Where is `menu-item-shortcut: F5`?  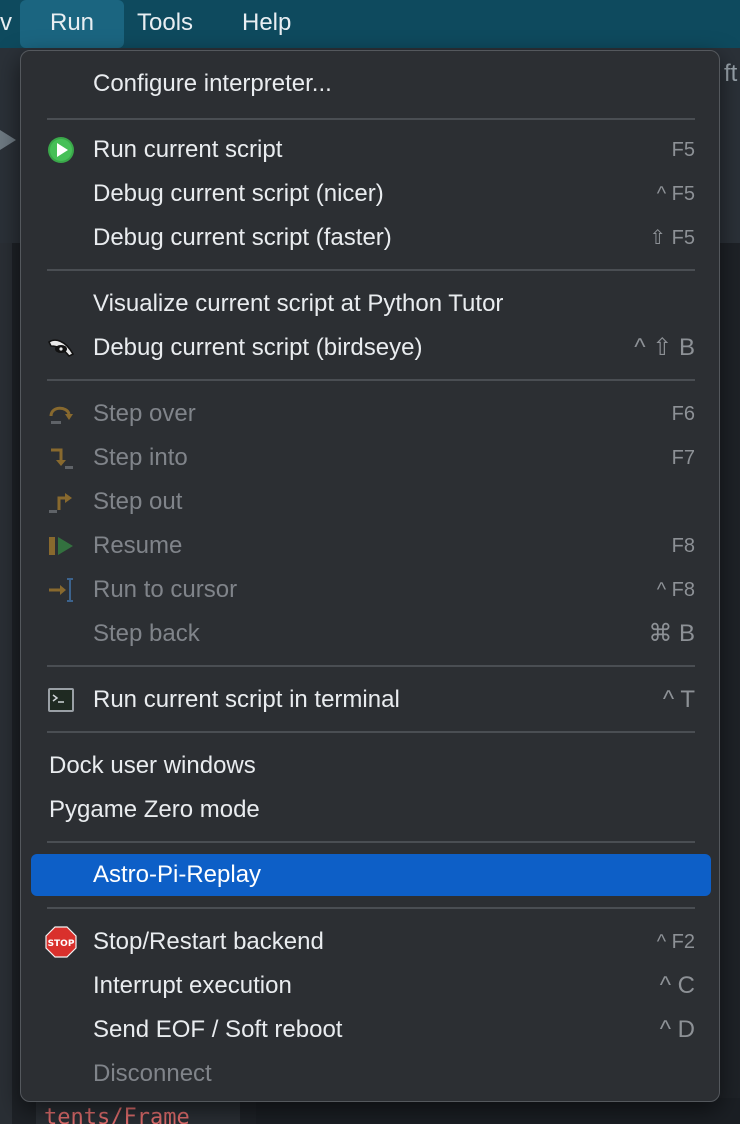 menu-item-shortcut: F5 is located at coordinates (683, 150).